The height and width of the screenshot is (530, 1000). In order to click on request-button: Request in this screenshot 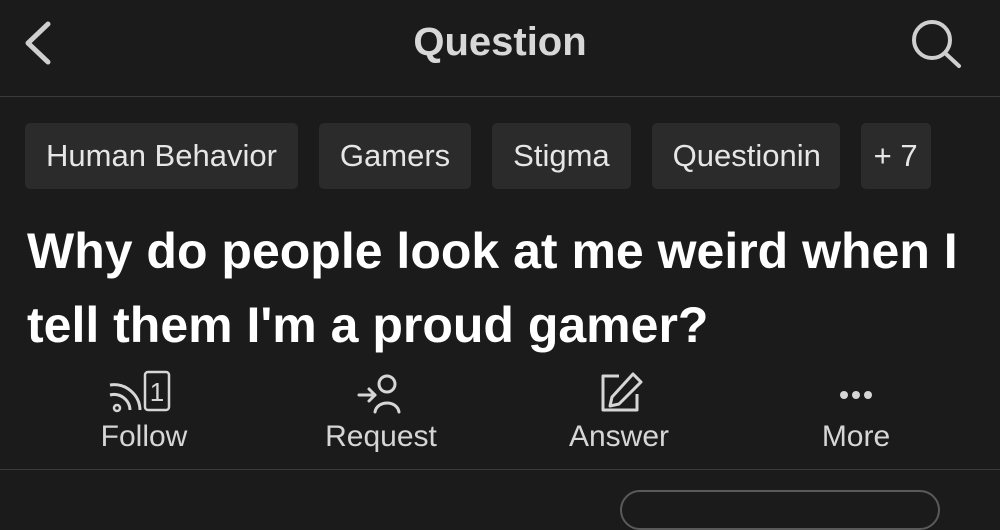, I will do `click(381, 416)`.